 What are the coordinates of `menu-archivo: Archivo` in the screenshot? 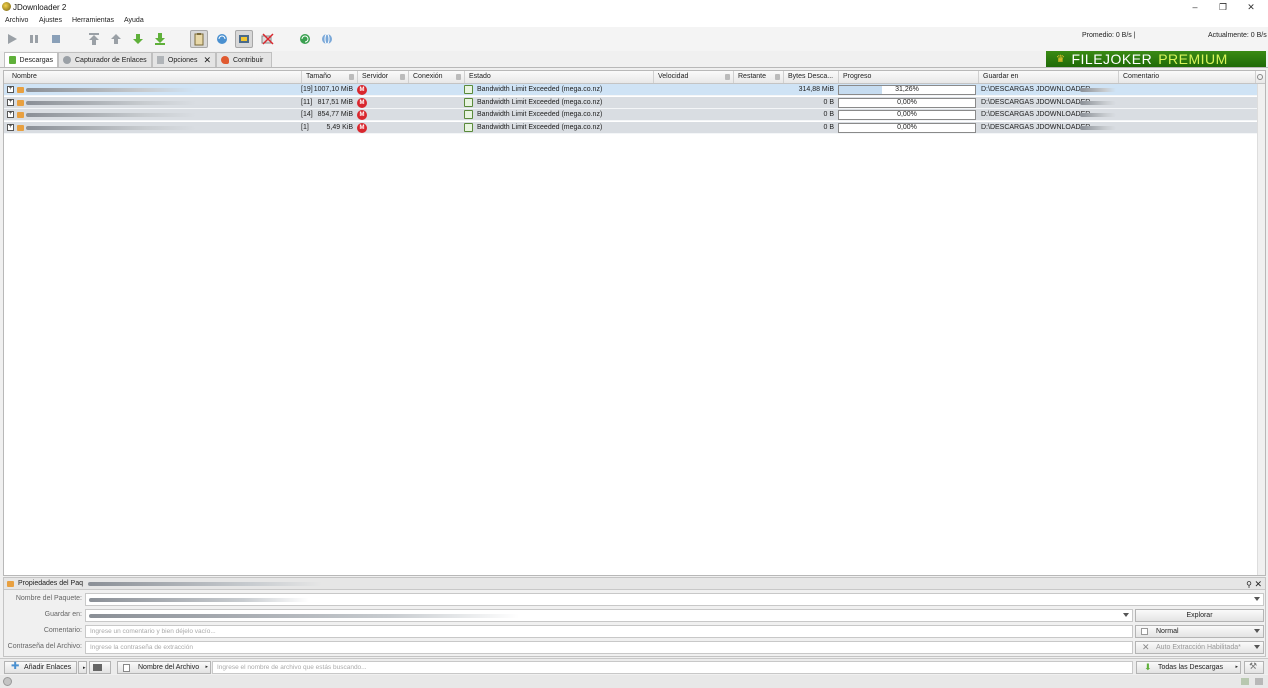 It's located at (16, 20).